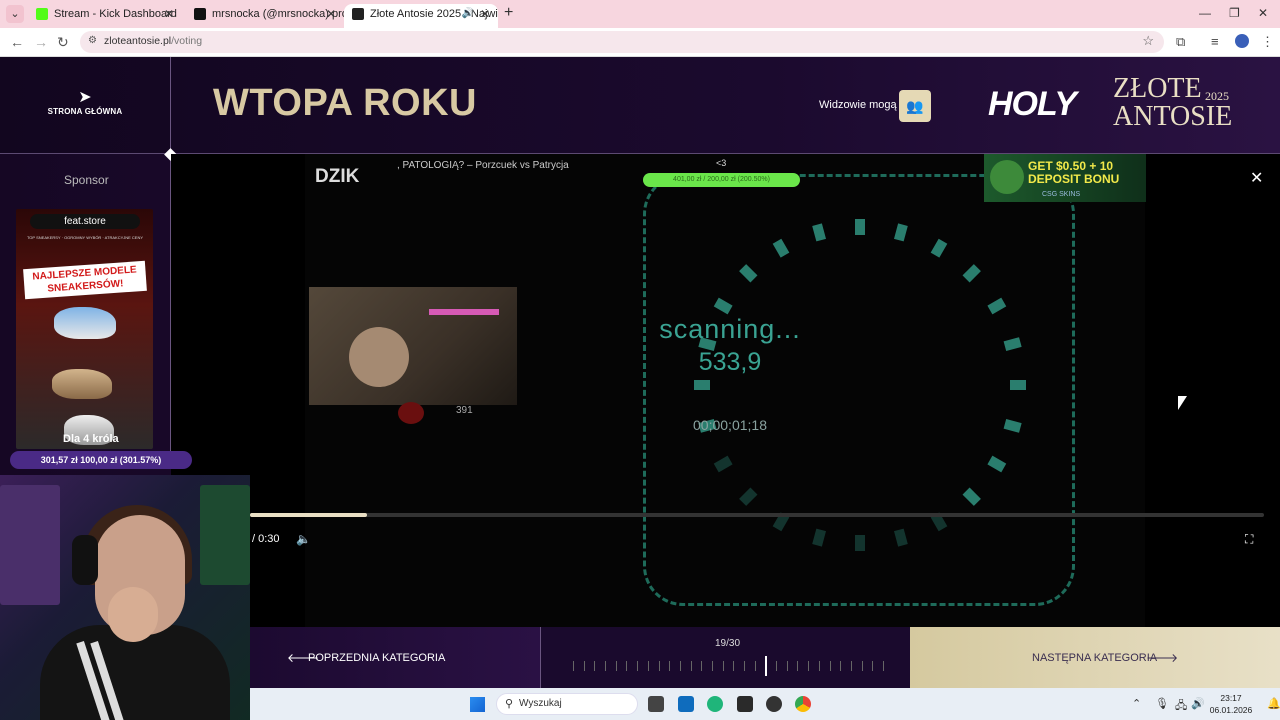  What do you see at coordinates (1234, 13) in the screenshot?
I see `restore-icon: ❐` at bounding box center [1234, 13].